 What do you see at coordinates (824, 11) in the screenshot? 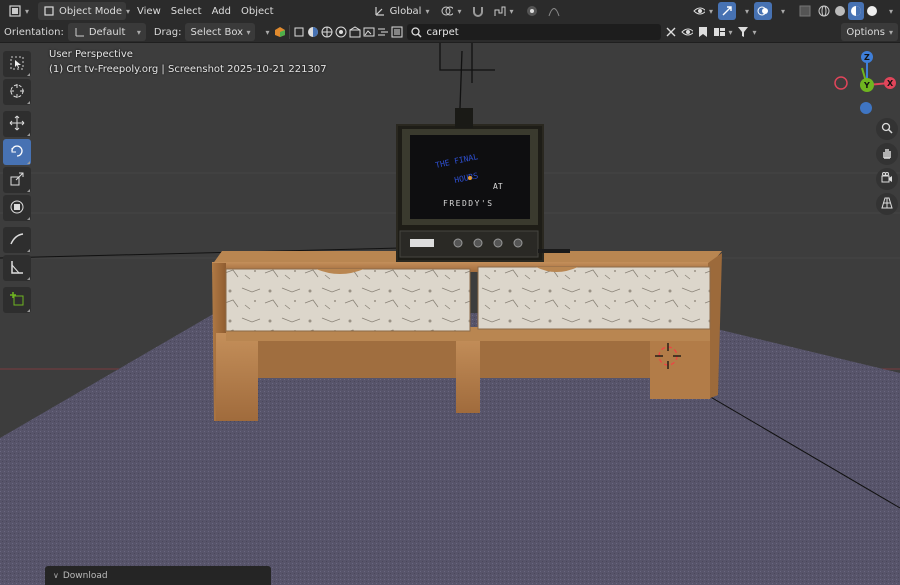
I see `shading-wireframe` at bounding box center [824, 11].